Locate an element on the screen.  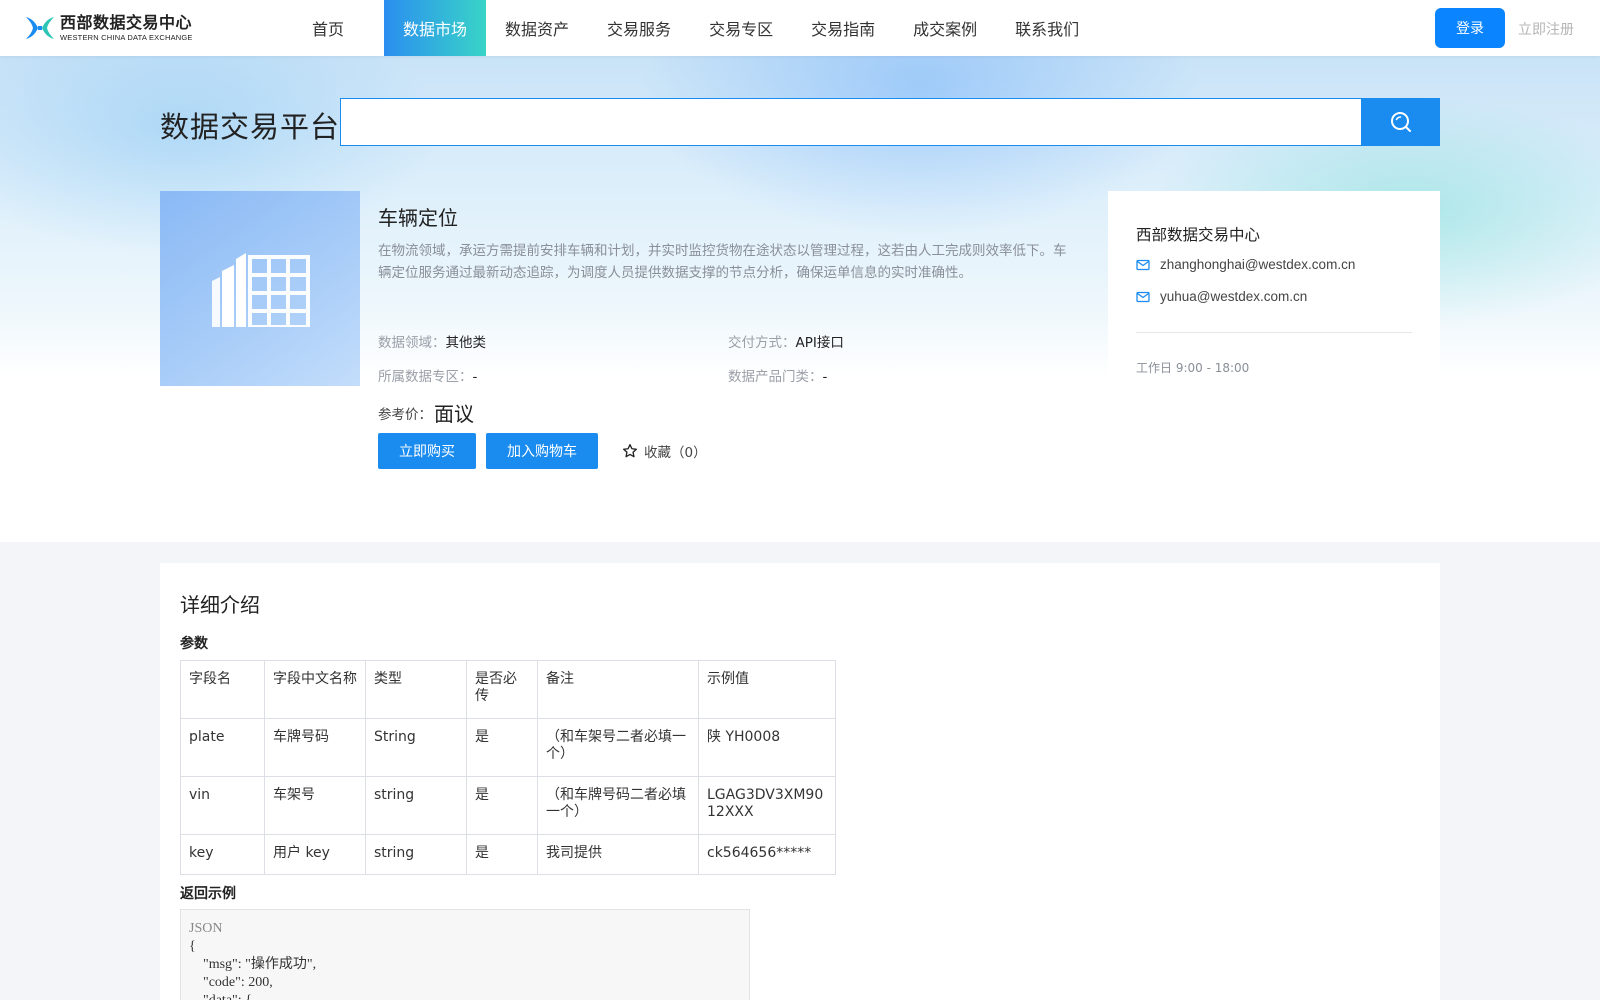
logo-mark-icon is located at coordinates (40, 28).